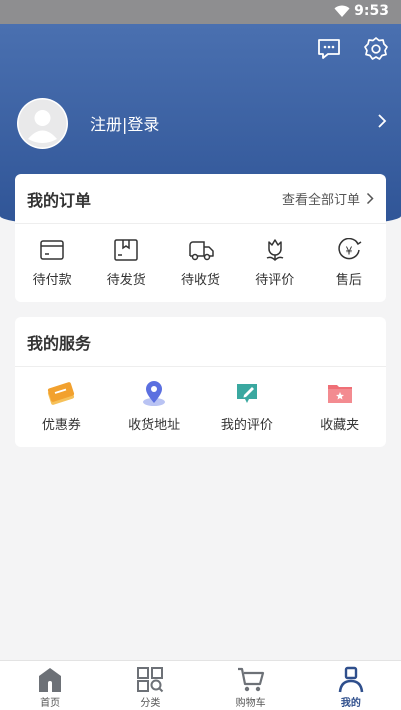  I want to click on favorites-folder-icon, so click(339, 394).